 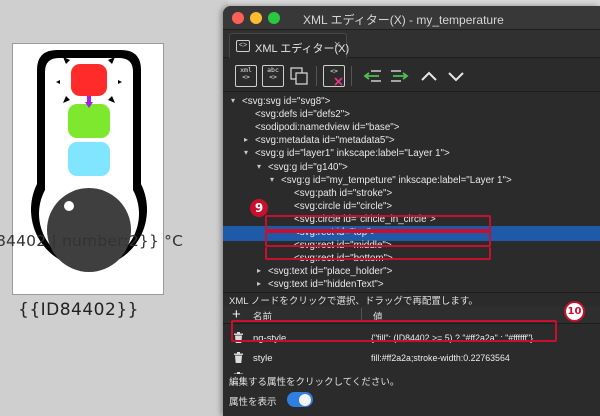 I want to click on rect-bottom, so click(x=89, y=159).